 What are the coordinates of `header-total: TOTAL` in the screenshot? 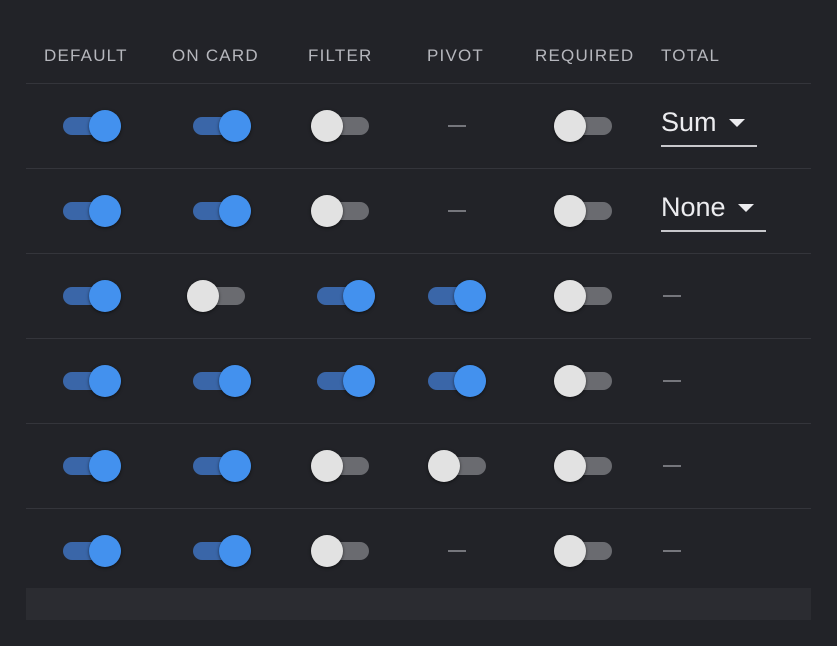 It's located at (691, 55).